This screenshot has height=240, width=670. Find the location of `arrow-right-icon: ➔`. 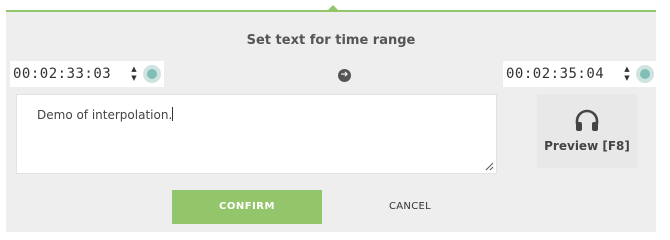

arrow-right-icon: ➔ is located at coordinates (344, 75).